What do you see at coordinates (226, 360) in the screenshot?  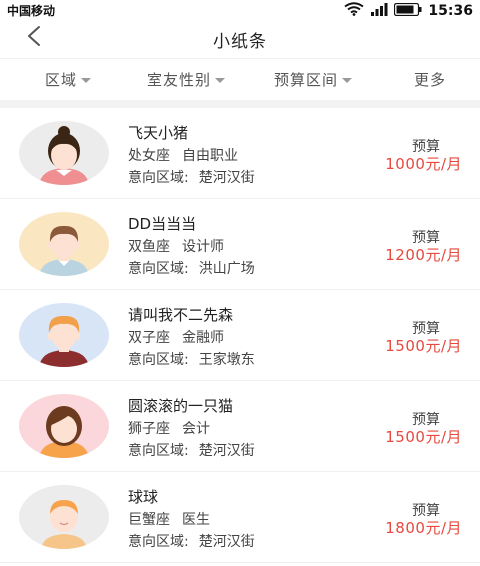 I see `area-value: 王家墩东` at bounding box center [226, 360].